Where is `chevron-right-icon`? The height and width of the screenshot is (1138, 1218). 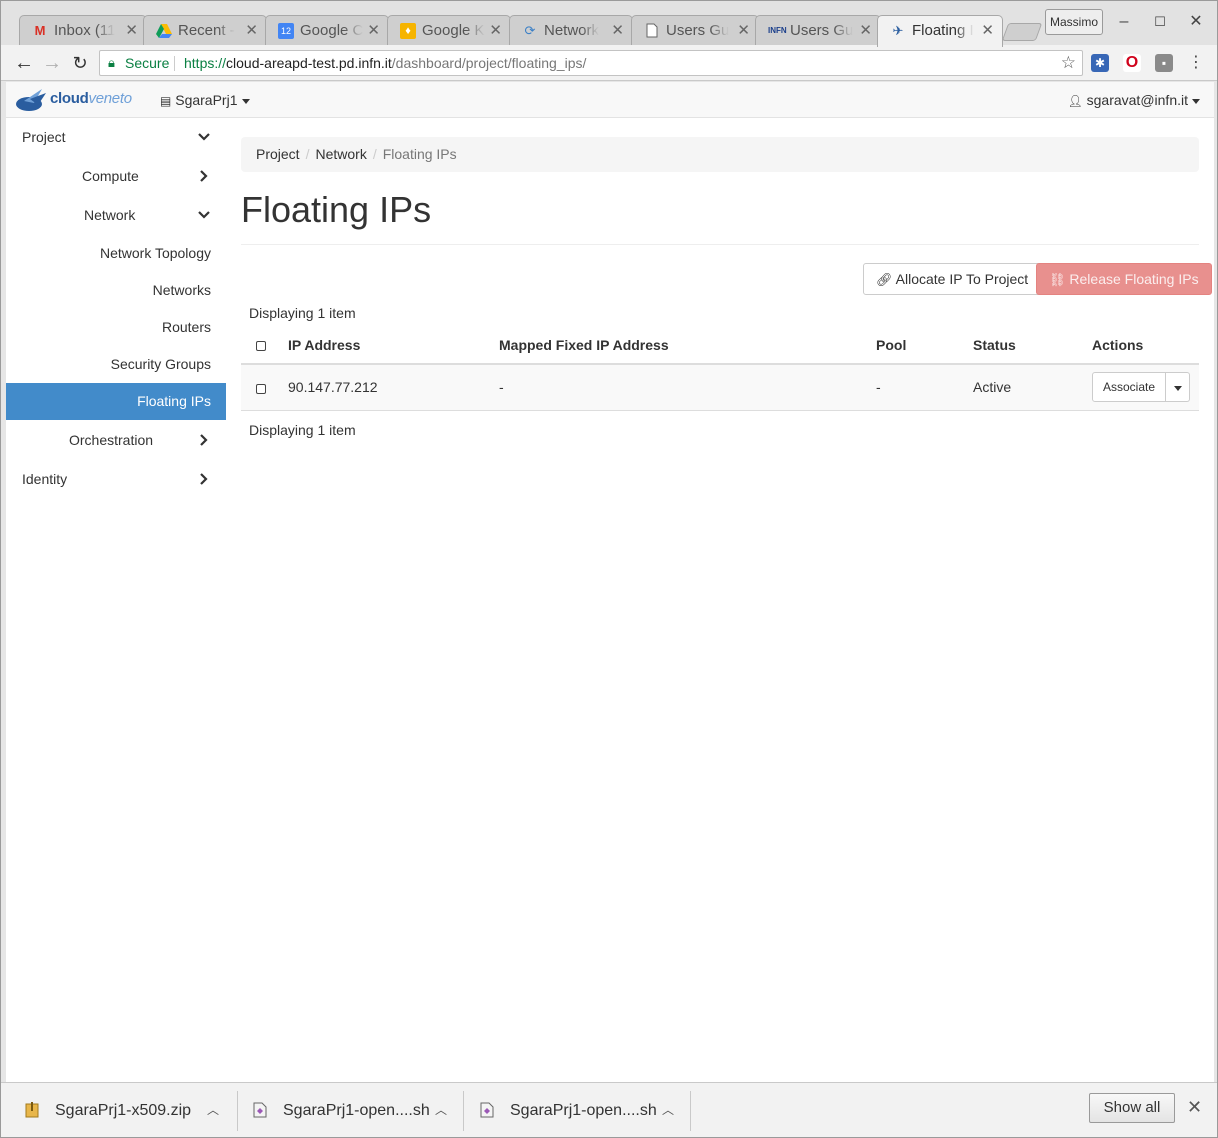
chevron-right-icon is located at coordinates (204, 176).